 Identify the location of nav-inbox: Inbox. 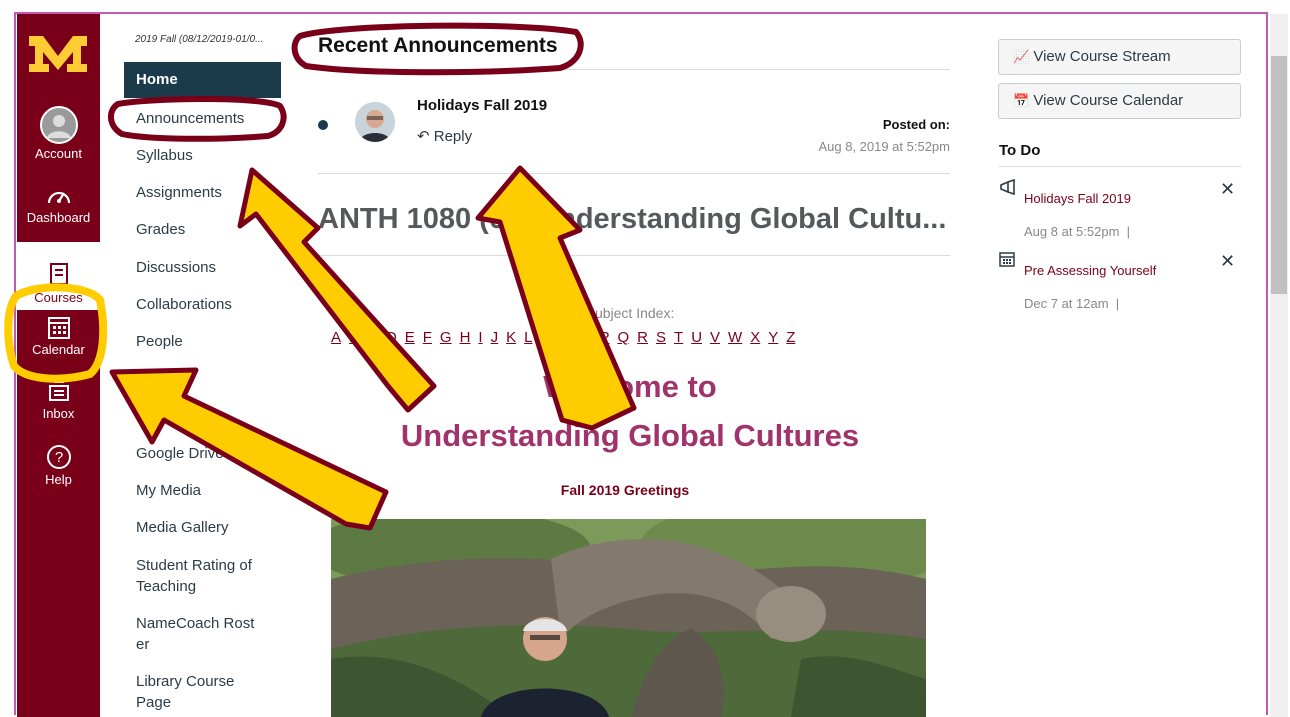
(58, 400).